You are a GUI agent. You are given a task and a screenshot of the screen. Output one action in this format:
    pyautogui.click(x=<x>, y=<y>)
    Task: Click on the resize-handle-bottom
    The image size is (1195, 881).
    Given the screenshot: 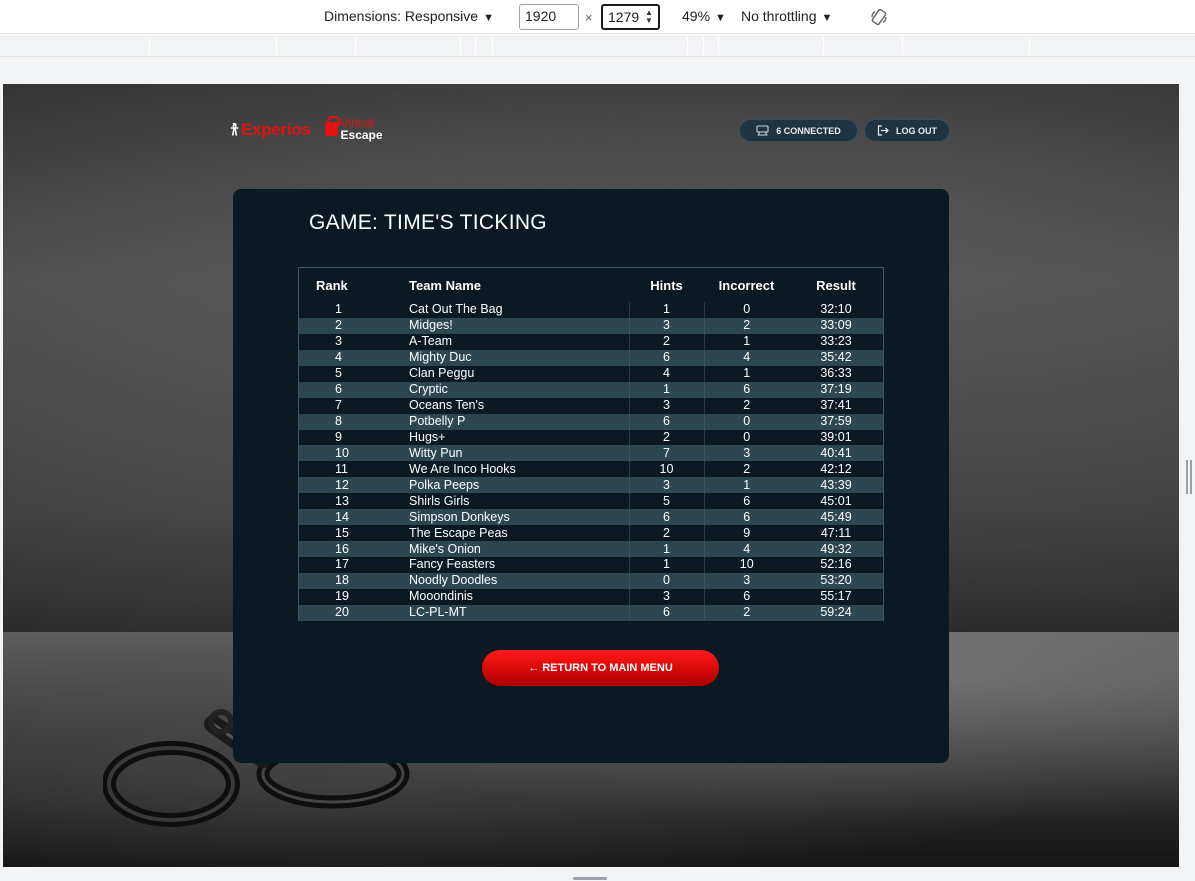 What is the action you would take?
    pyautogui.click(x=590, y=878)
    